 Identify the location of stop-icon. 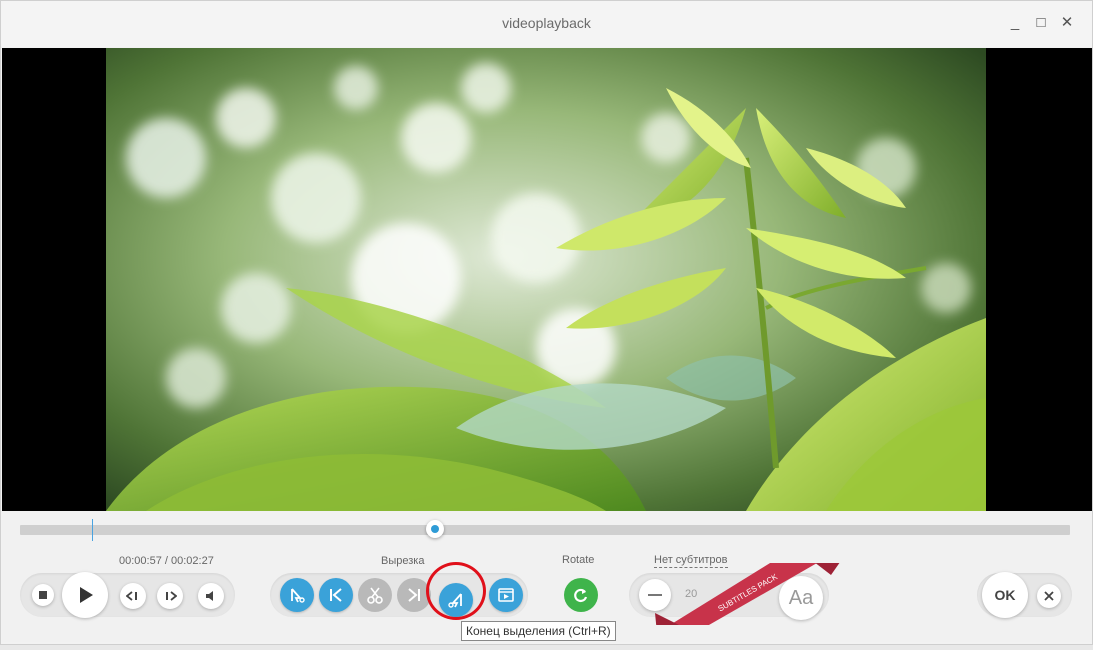
(43, 595).